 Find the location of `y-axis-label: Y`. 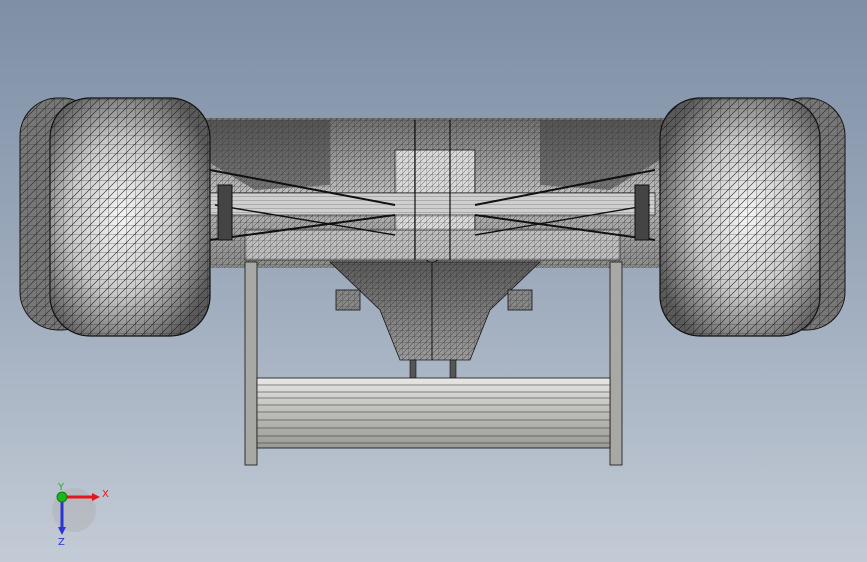

y-axis-label: Y is located at coordinates (61, 487).